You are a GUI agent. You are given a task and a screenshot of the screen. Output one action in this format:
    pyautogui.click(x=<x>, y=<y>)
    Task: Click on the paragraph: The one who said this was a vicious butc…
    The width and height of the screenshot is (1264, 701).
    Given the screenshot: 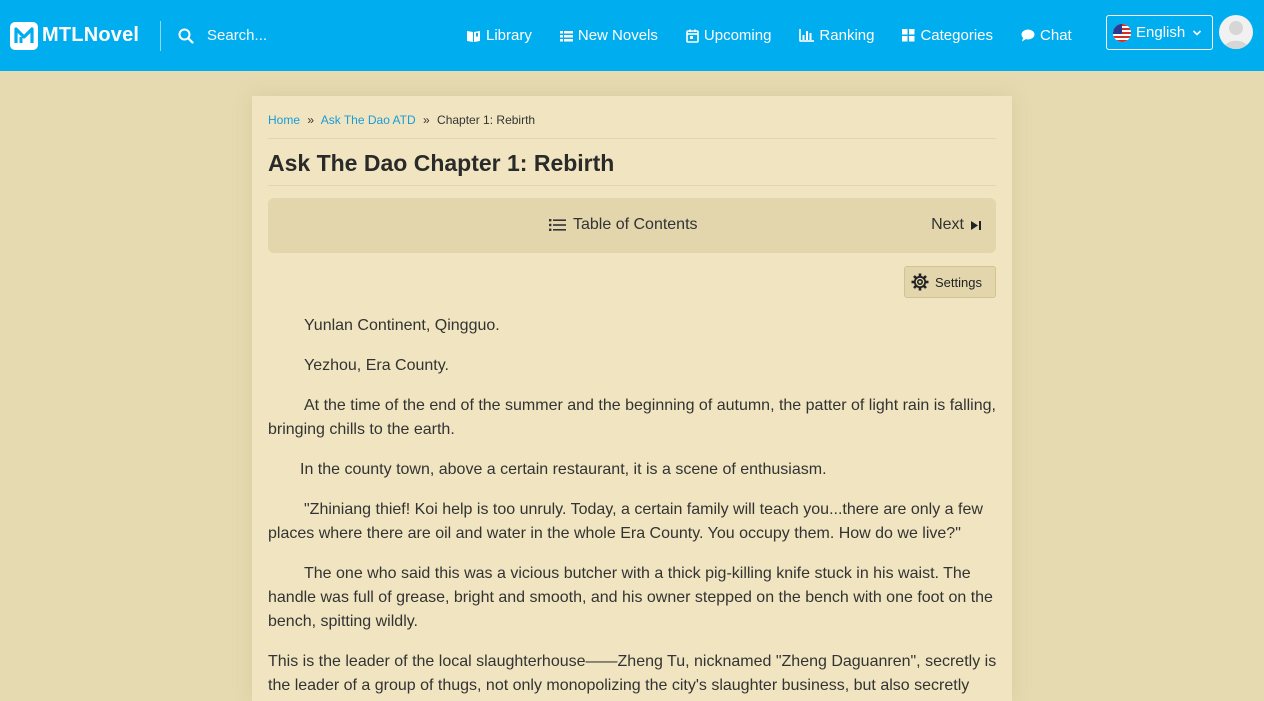 What is the action you would take?
    pyautogui.click(x=630, y=597)
    